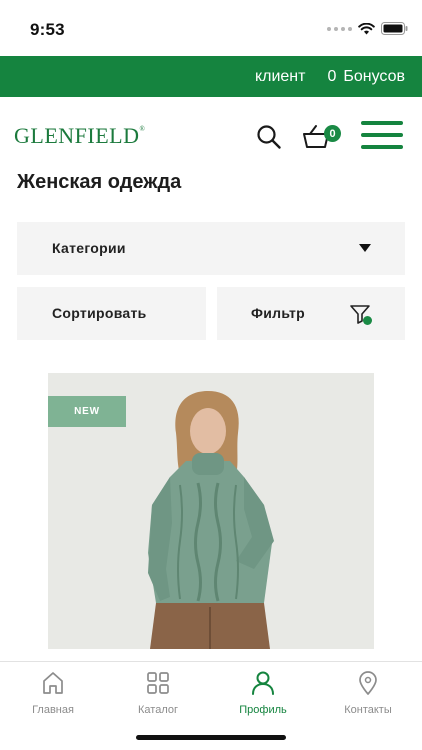 This screenshot has height=750, width=422. Describe the element at coordinates (142, 128) in the screenshot. I see `logo-mark: ®` at that location.